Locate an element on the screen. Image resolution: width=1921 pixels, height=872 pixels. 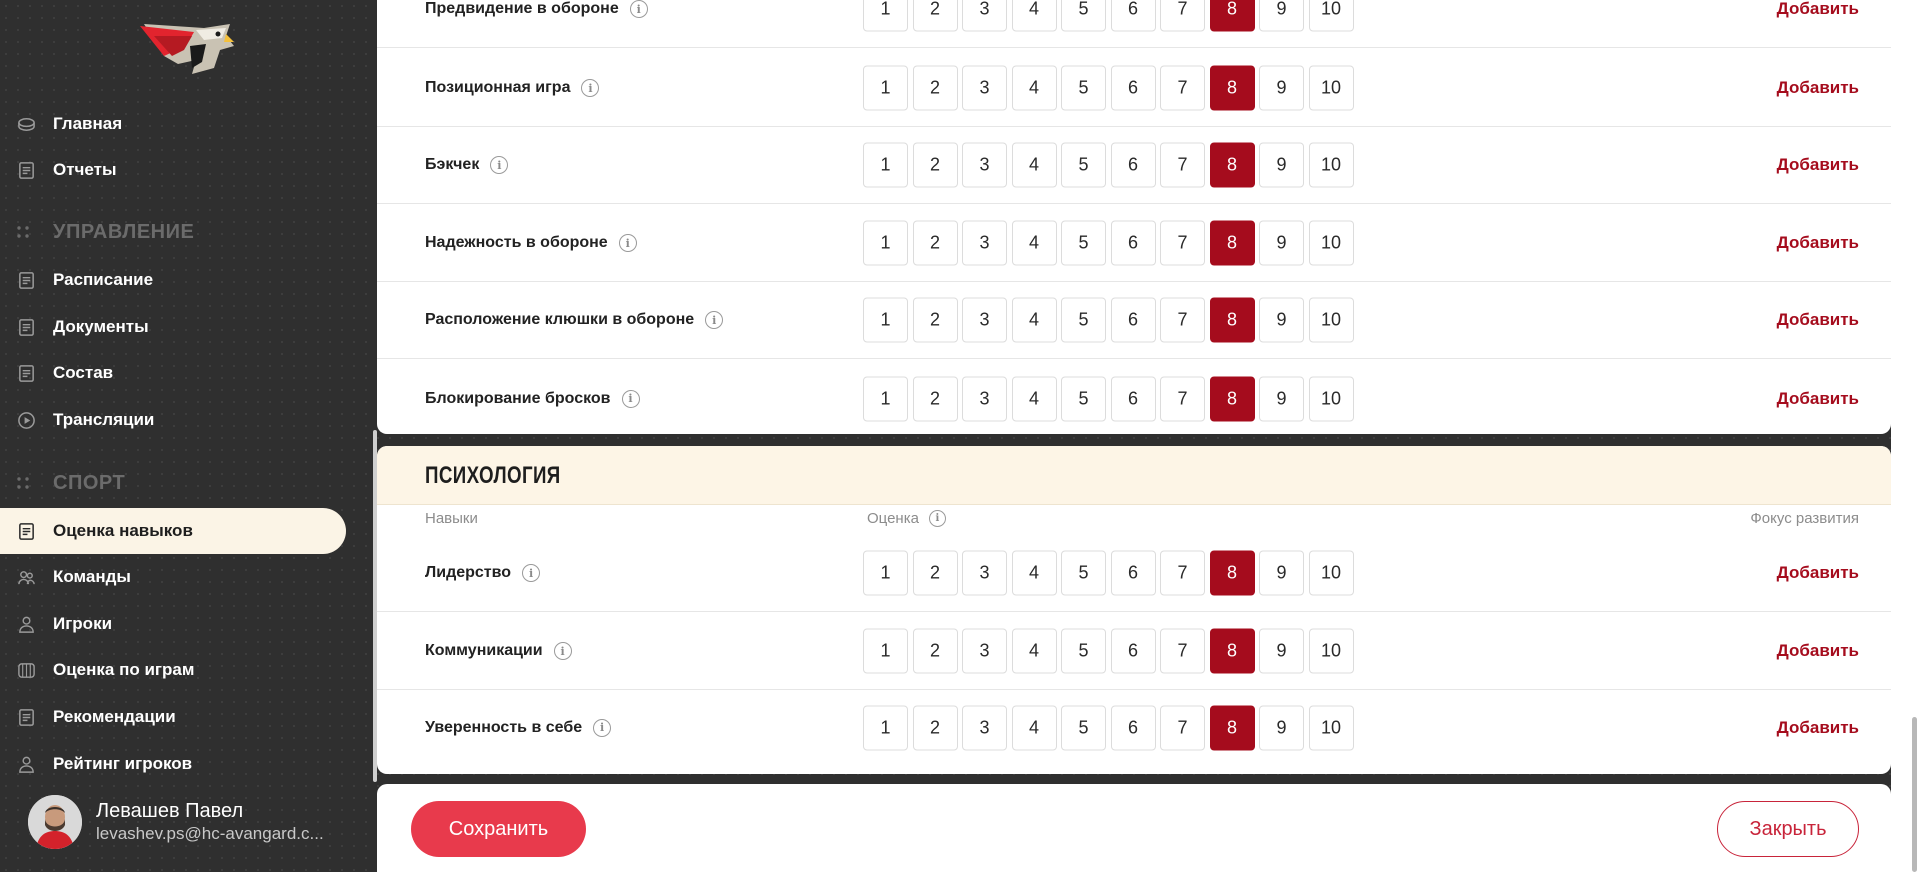
save-button: Сохранить is located at coordinates (498, 829).